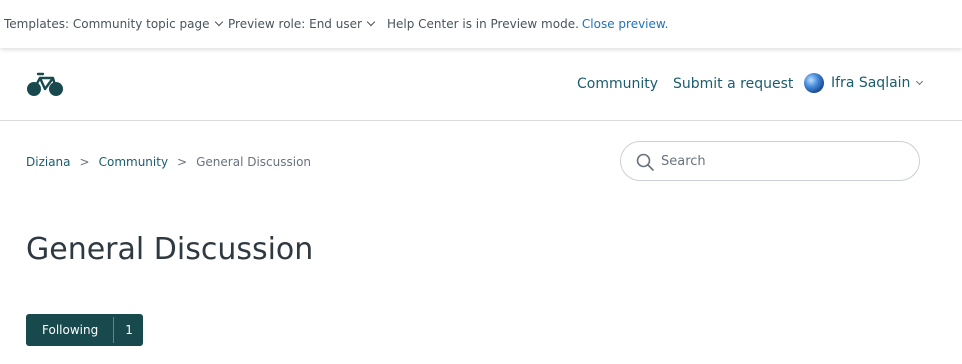  Describe the element at coordinates (625, 24) in the screenshot. I see `close-preview-link: Close preview.` at that location.